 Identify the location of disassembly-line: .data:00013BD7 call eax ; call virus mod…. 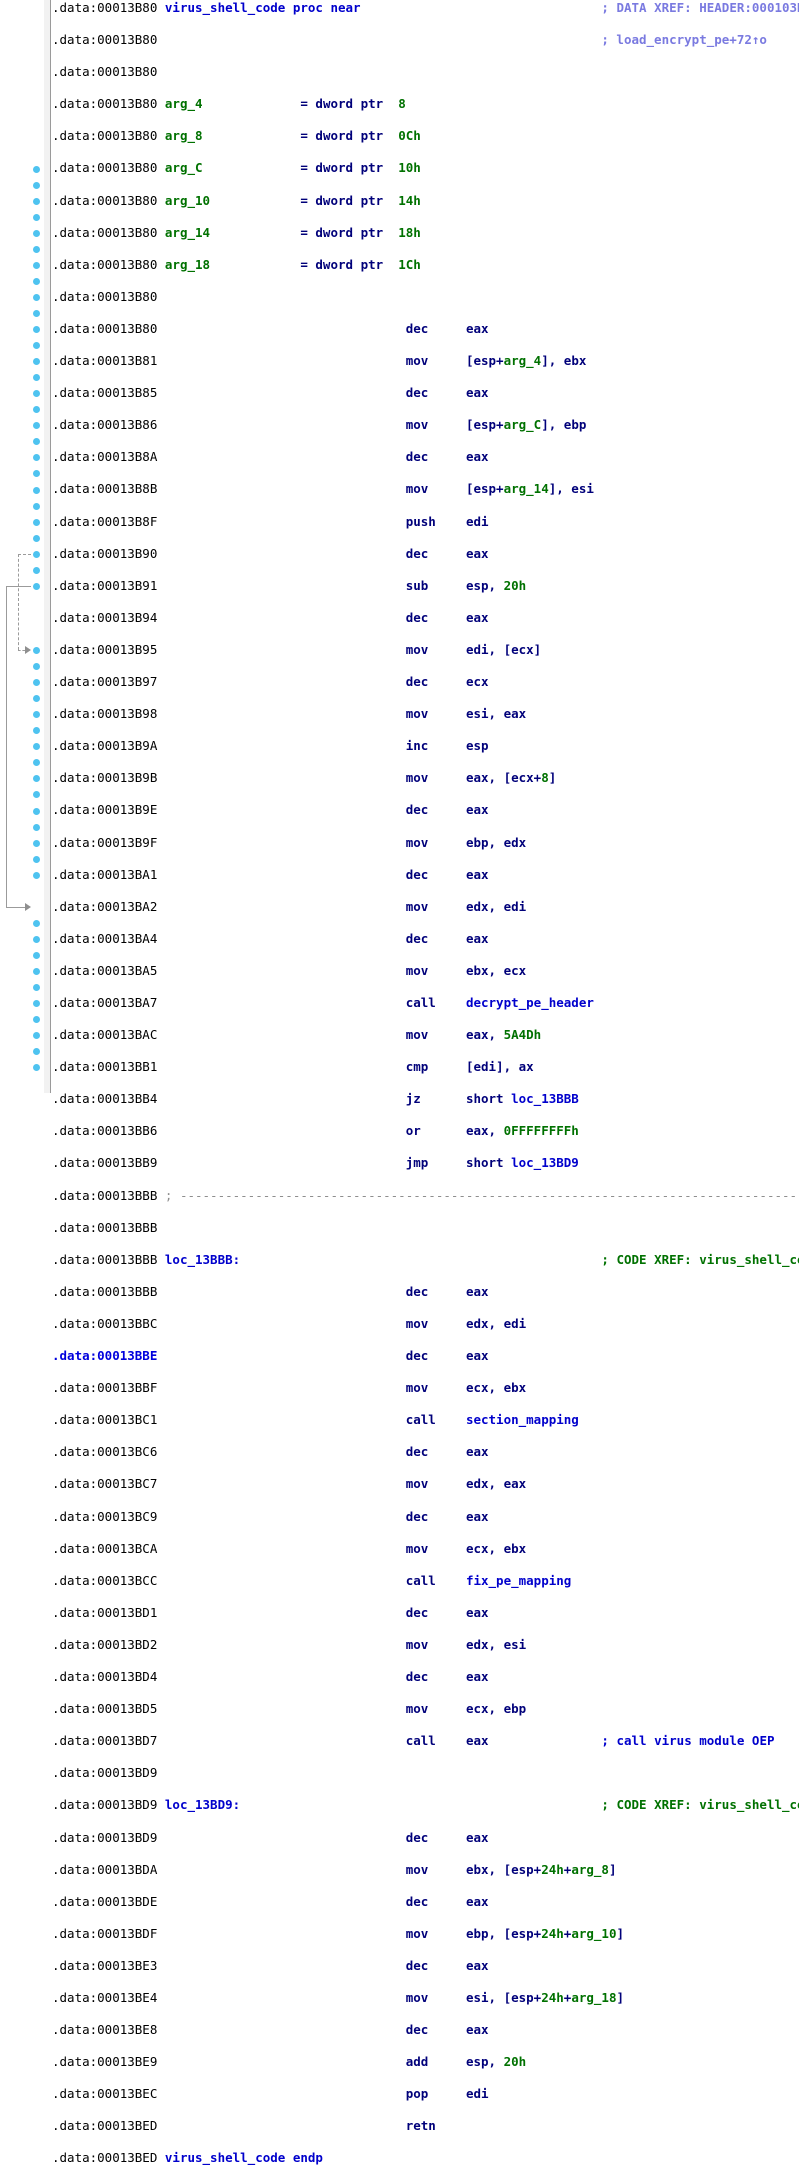
(425, 1741).